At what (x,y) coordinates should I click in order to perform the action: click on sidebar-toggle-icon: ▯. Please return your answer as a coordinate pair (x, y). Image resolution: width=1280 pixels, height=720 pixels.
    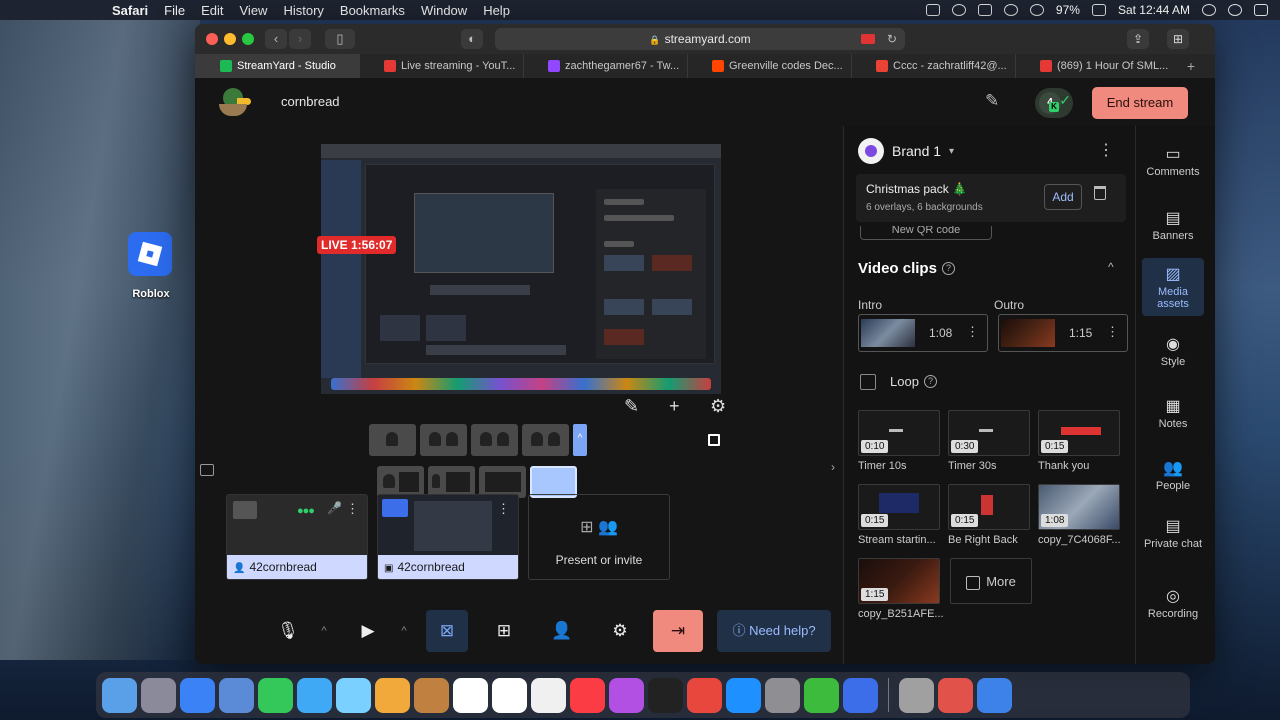
    Looking at the image, I should click on (340, 39).